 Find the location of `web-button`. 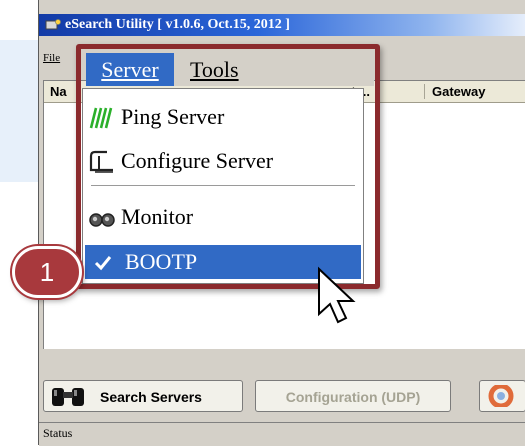

web-button is located at coordinates (502, 396).